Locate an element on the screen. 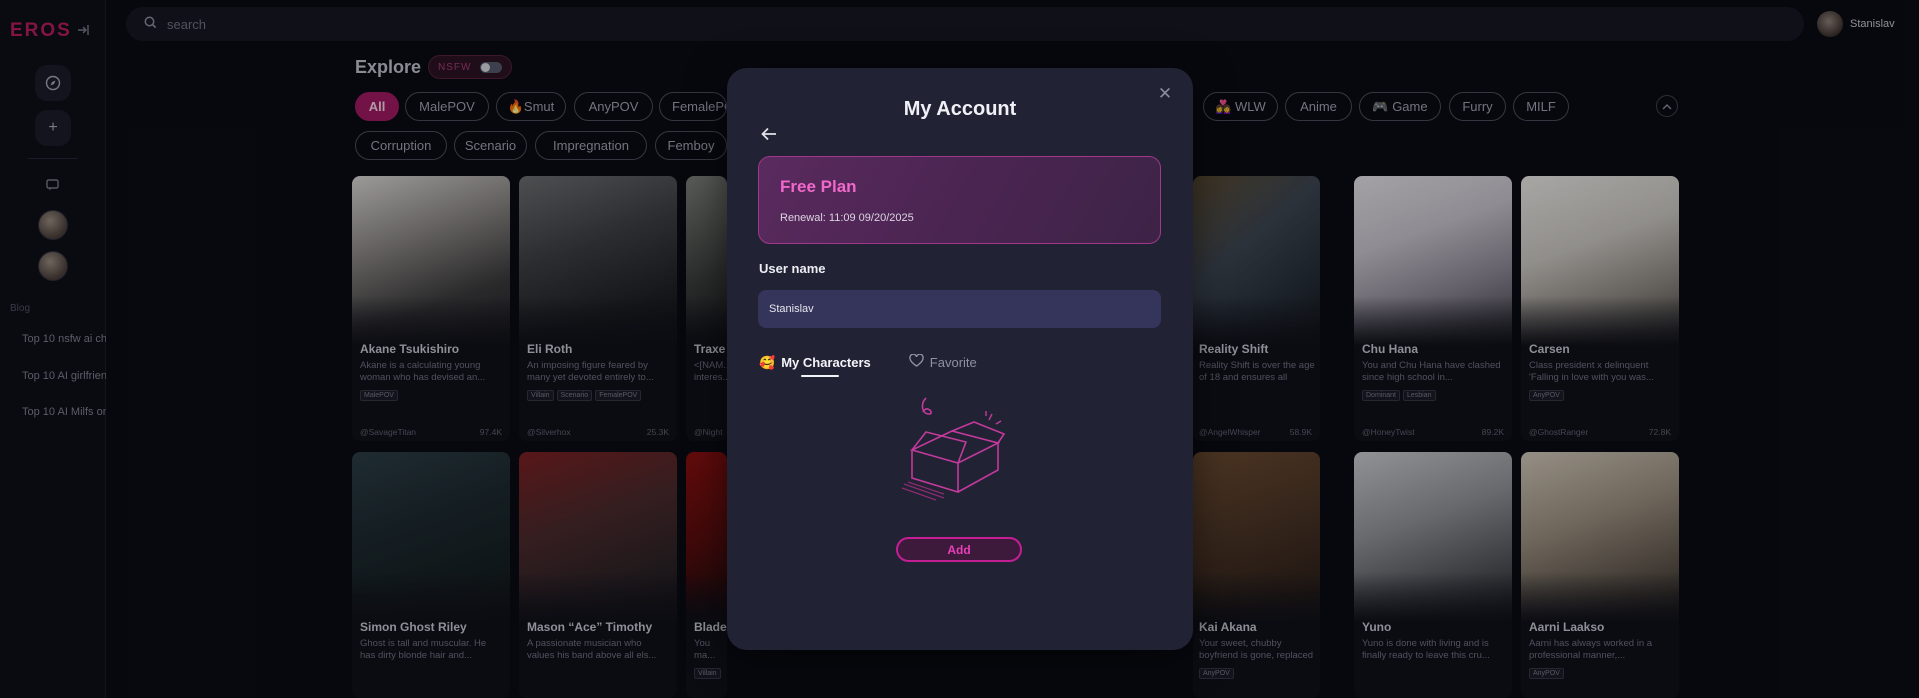  plan-card: Free Plan Renewal: 11:09 09/20/2025 is located at coordinates (959, 200).